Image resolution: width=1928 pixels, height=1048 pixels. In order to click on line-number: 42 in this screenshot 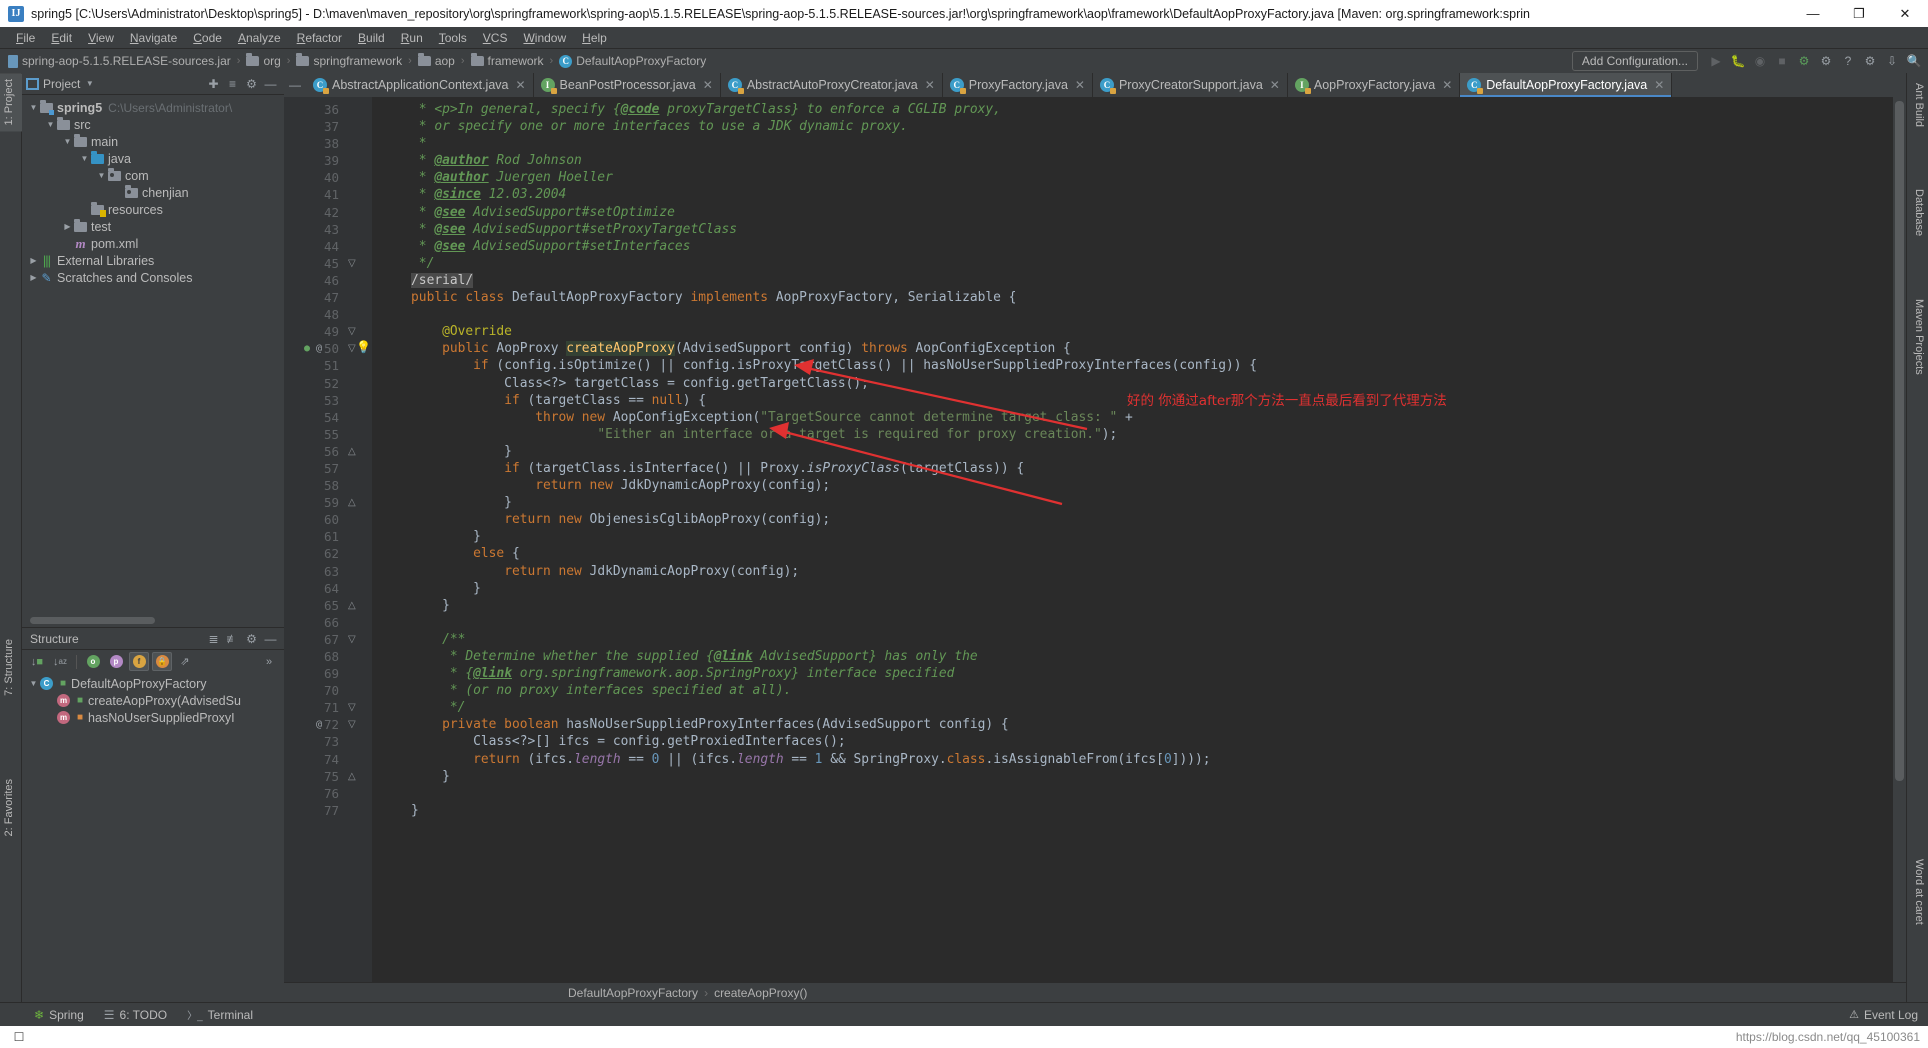, I will do `click(314, 212)`.